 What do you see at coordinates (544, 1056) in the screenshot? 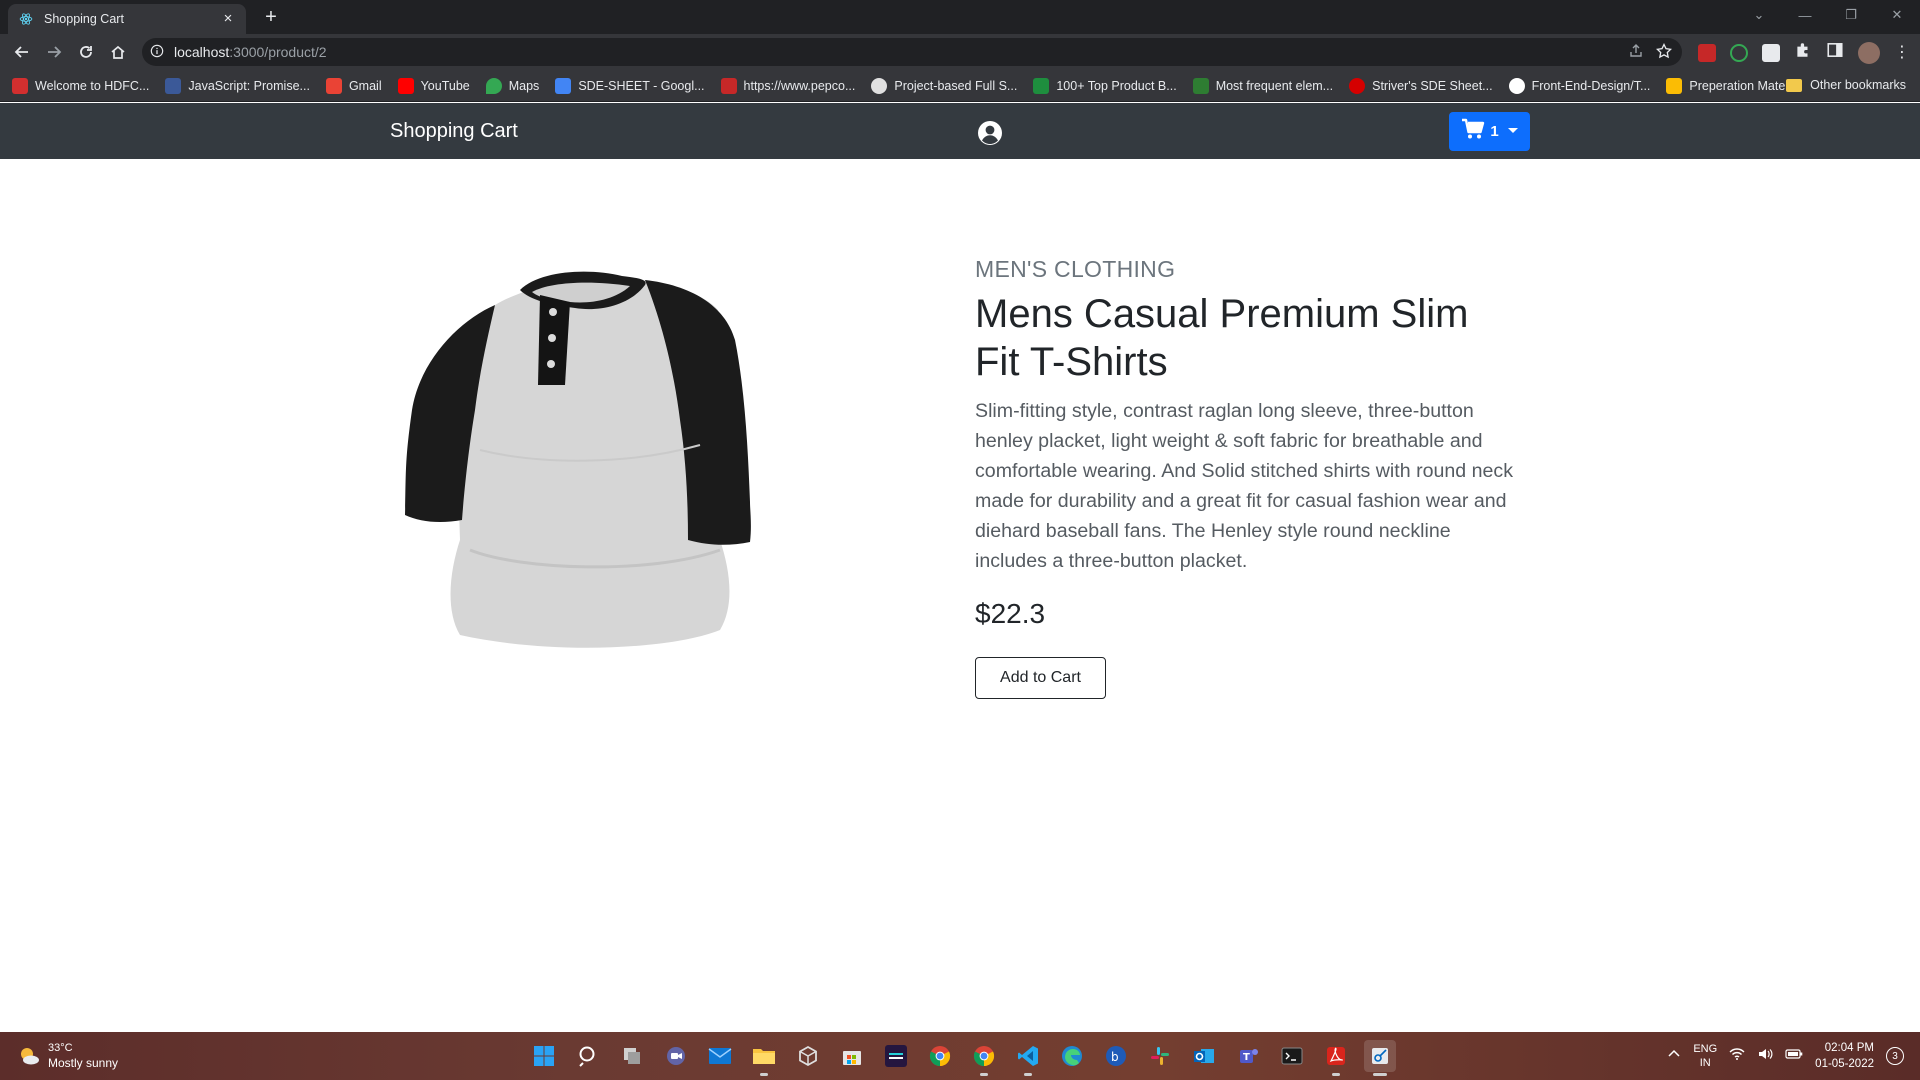
I see `windows-start-icon` at bounding box center [544, 1056].